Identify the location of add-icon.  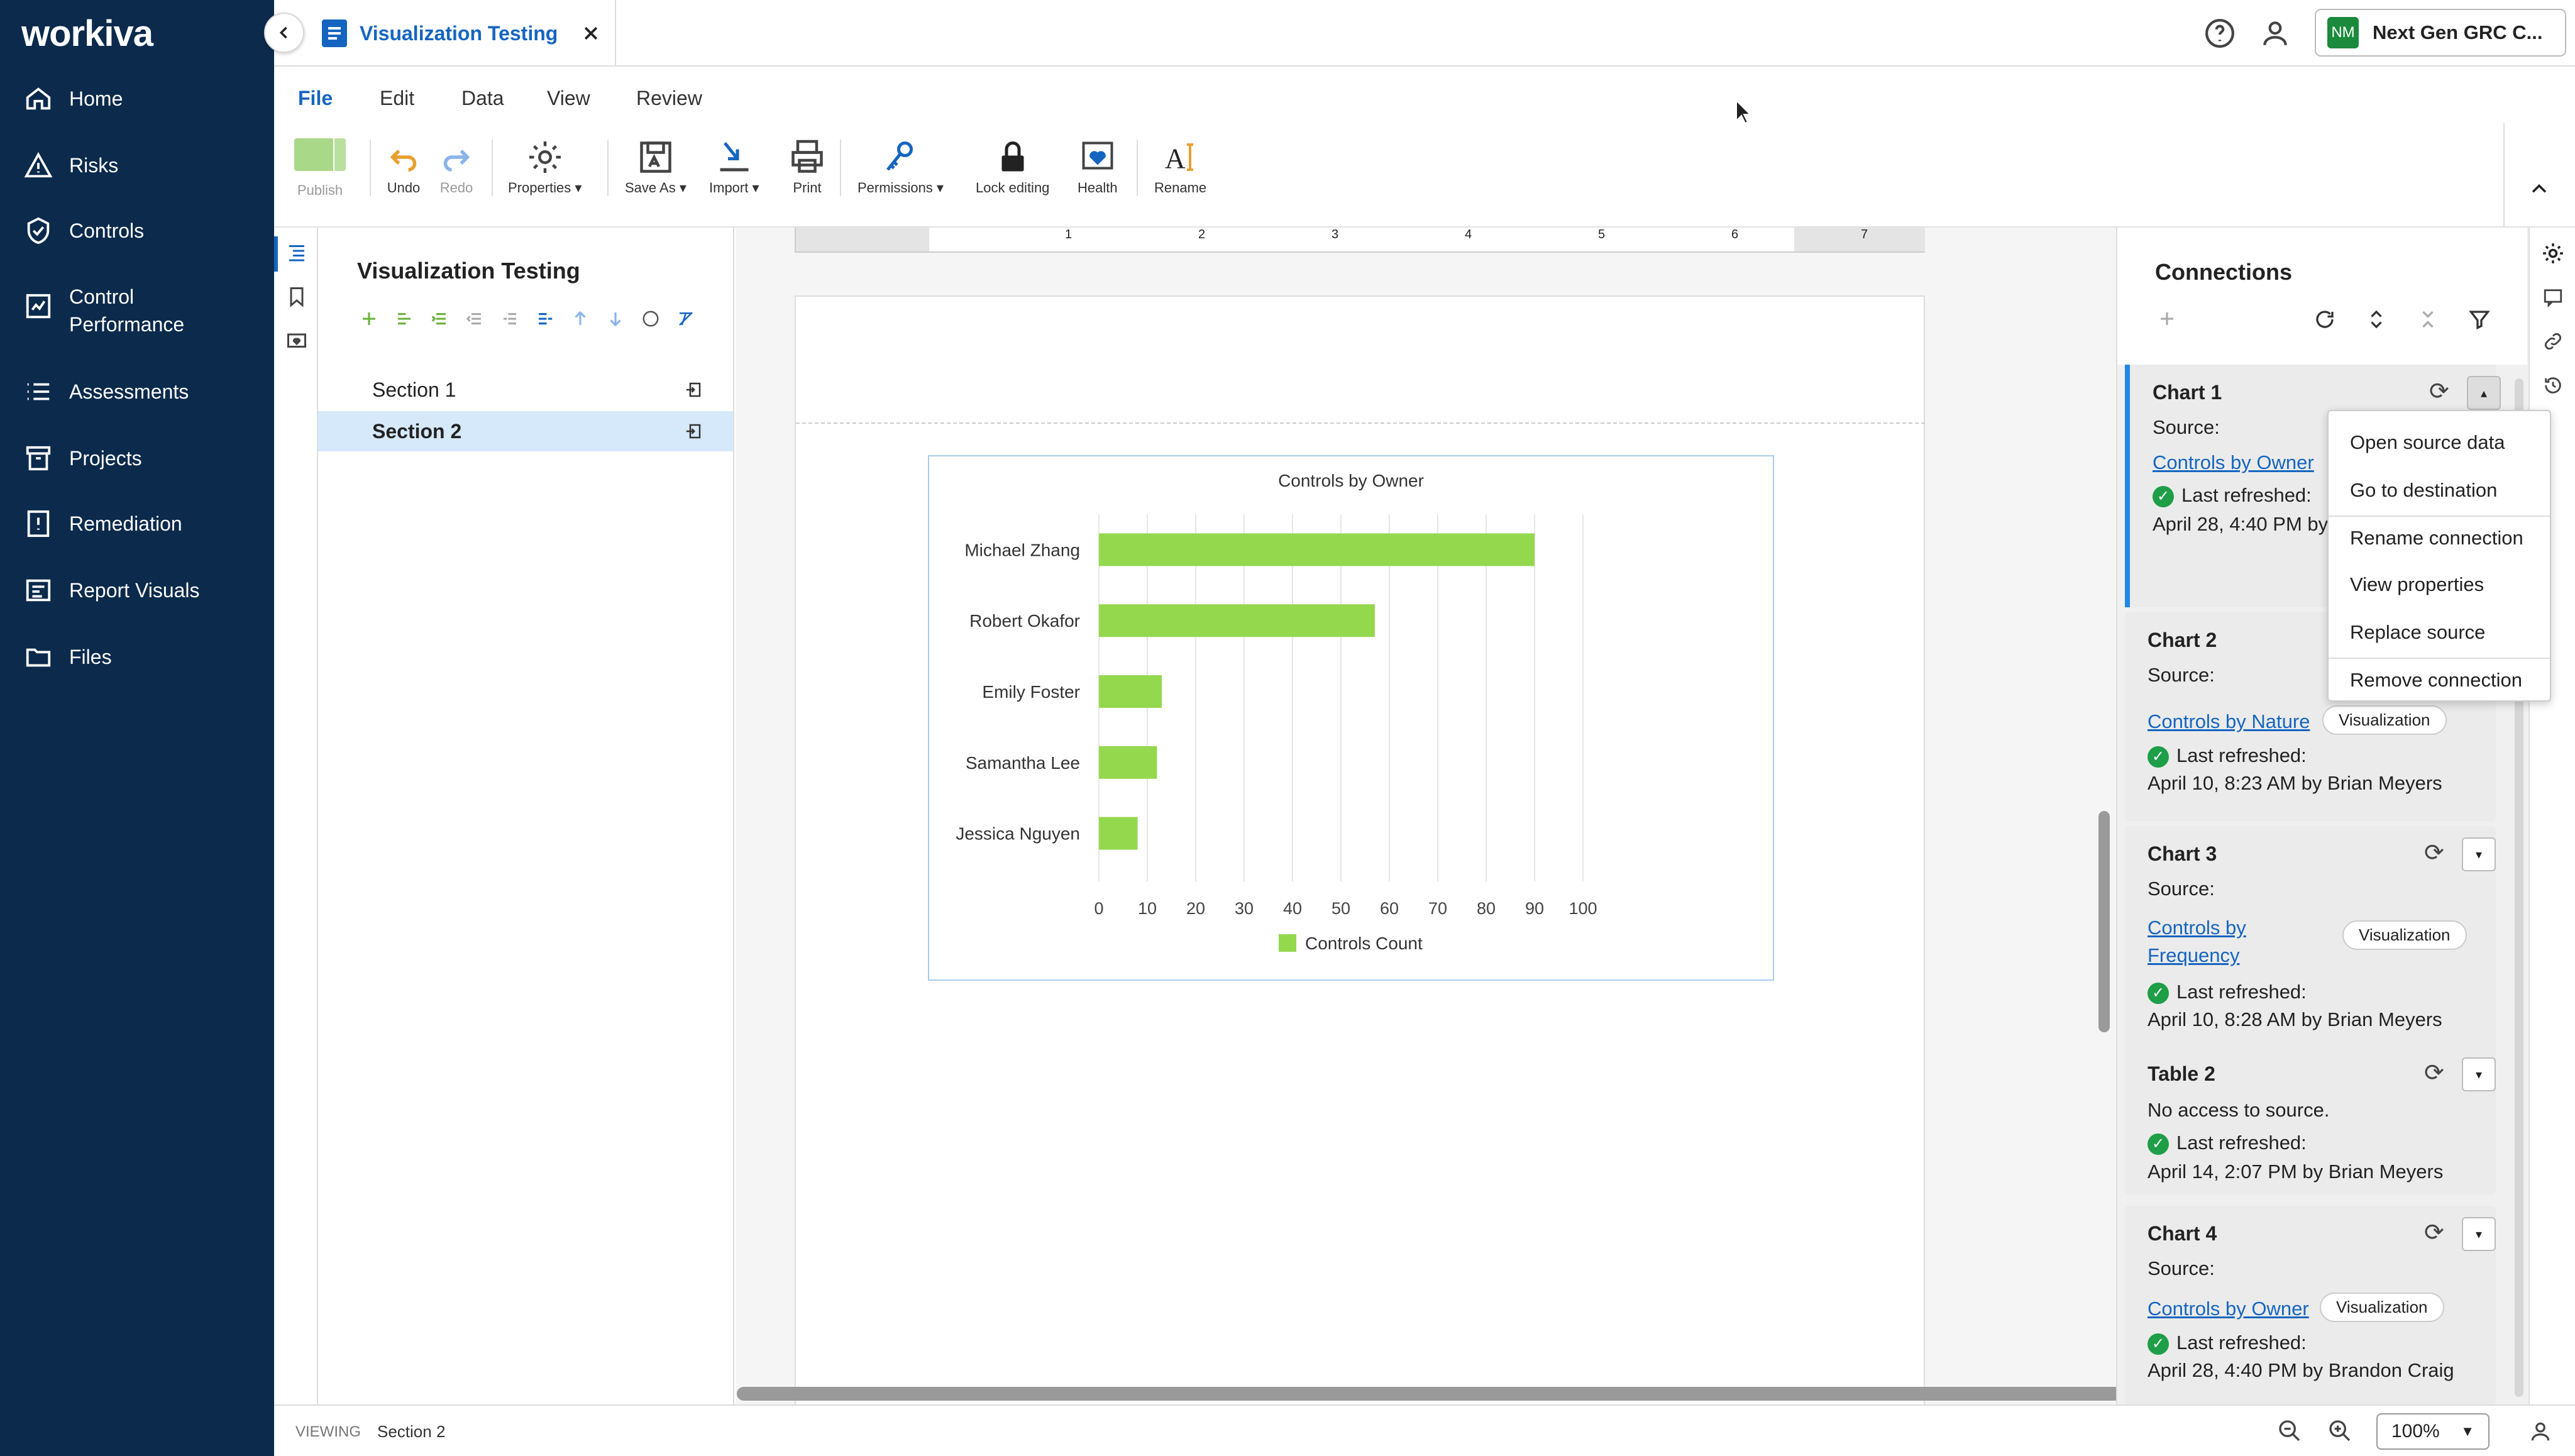
(2167, 318).